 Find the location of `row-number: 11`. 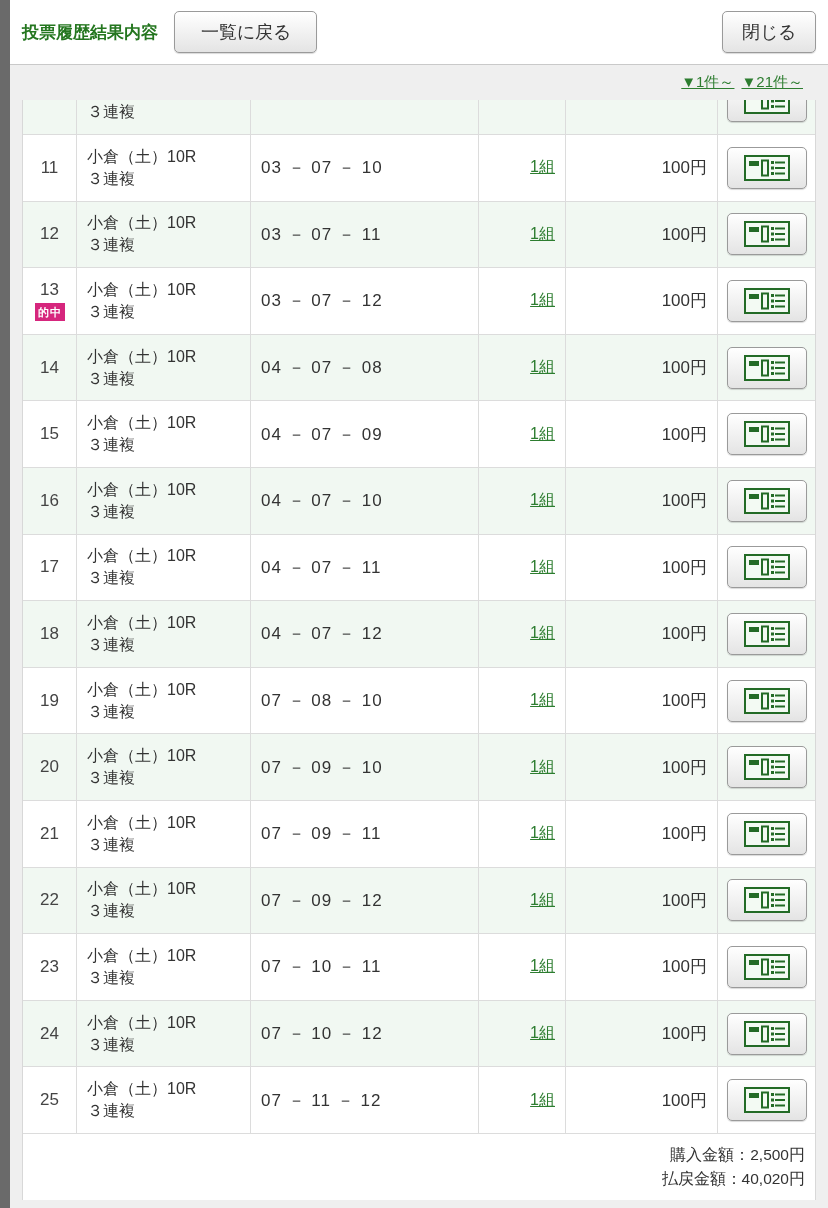

row-number: 11 is located at coordinates (49, 167).